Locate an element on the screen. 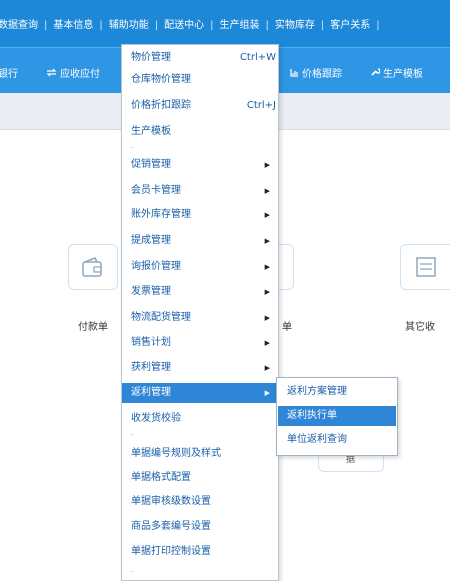 This screenshot has width=450, height=581. toolbar-bank: 银行 is located at coordinates (9, 72).